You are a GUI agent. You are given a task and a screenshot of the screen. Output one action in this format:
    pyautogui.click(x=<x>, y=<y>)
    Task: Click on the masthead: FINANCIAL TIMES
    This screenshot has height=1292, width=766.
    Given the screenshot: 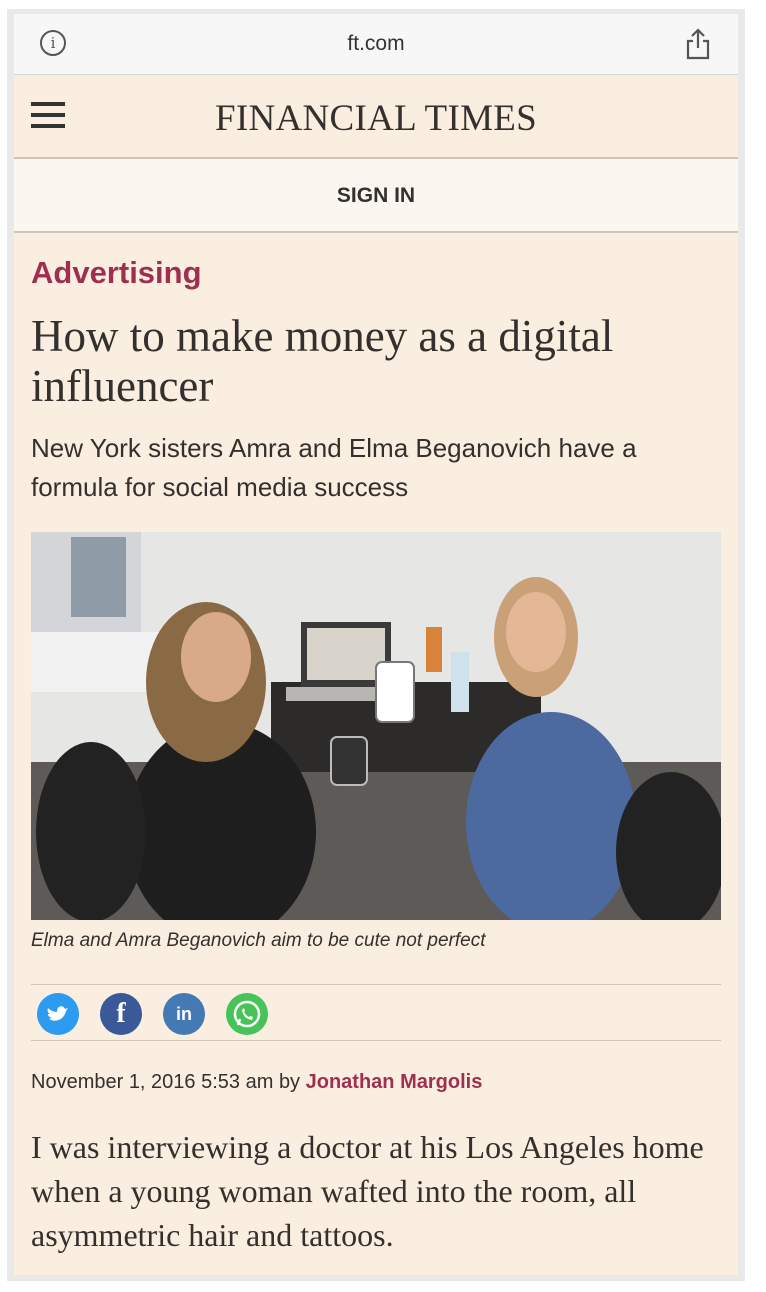 What is the action you would take?
    pyautogui.click(x=376, y=117)
    